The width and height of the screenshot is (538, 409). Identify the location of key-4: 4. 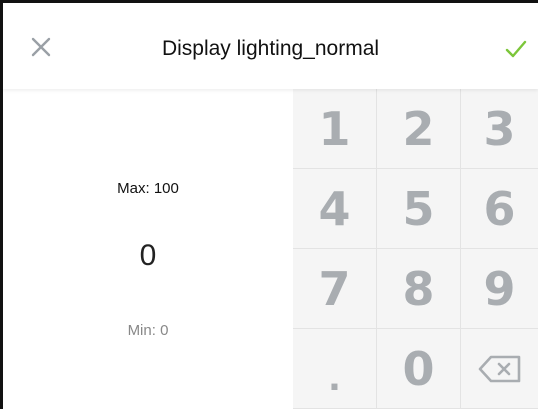
(335, 209).